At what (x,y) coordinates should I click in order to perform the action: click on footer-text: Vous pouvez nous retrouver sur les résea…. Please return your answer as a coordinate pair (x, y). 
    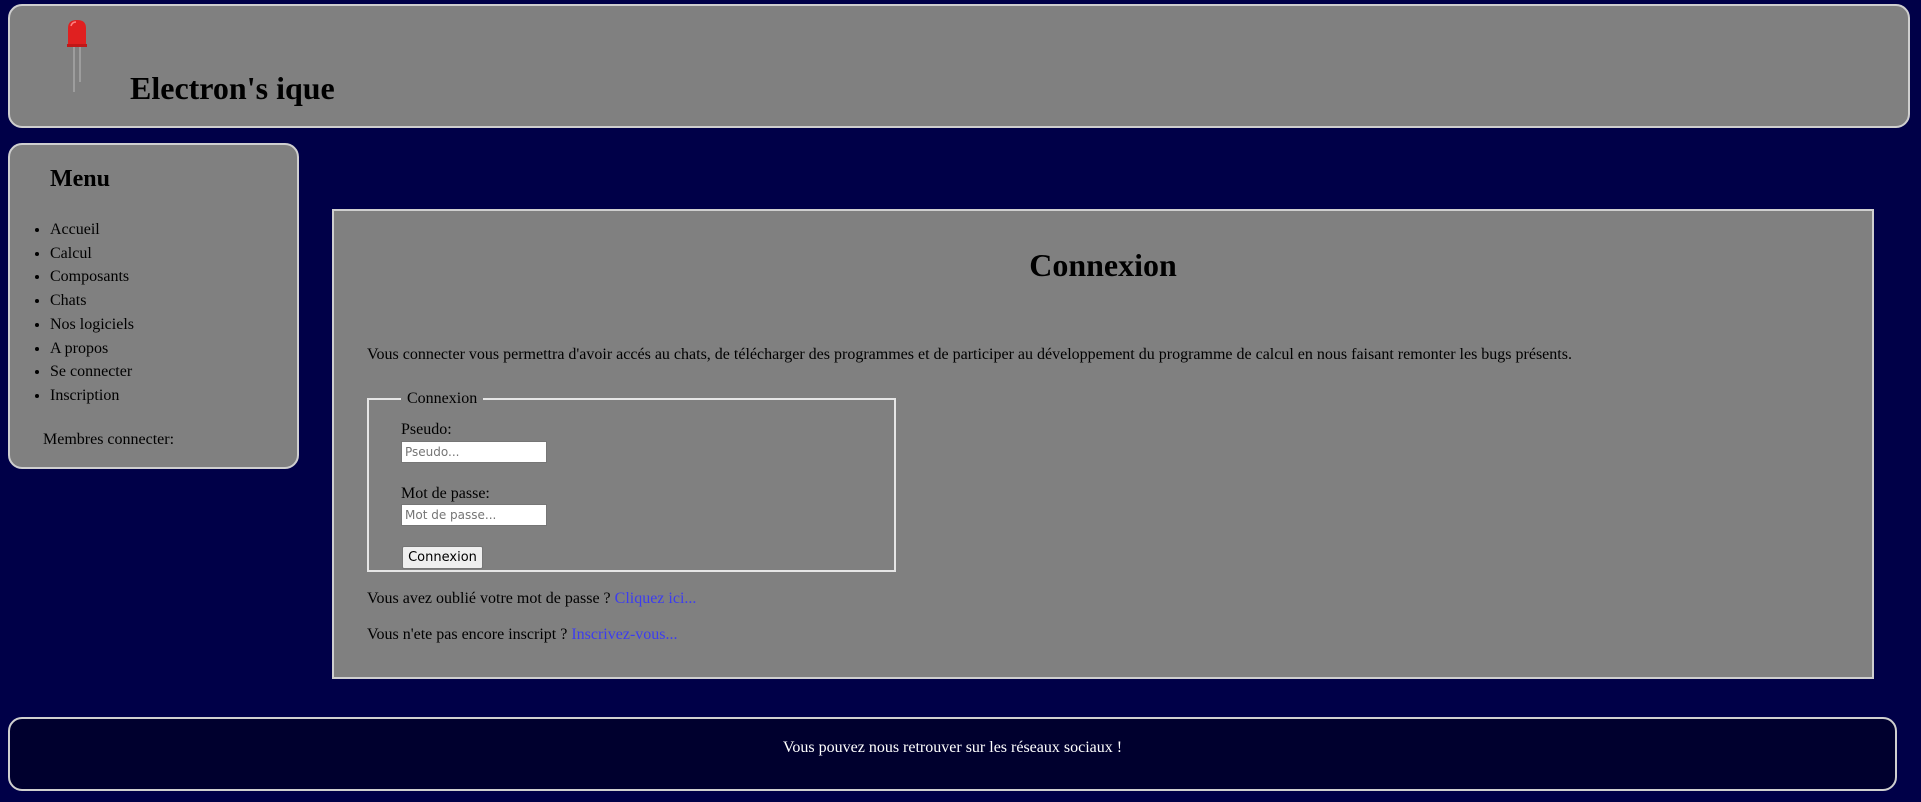
    Looking at the image, I should click on (952, 747).